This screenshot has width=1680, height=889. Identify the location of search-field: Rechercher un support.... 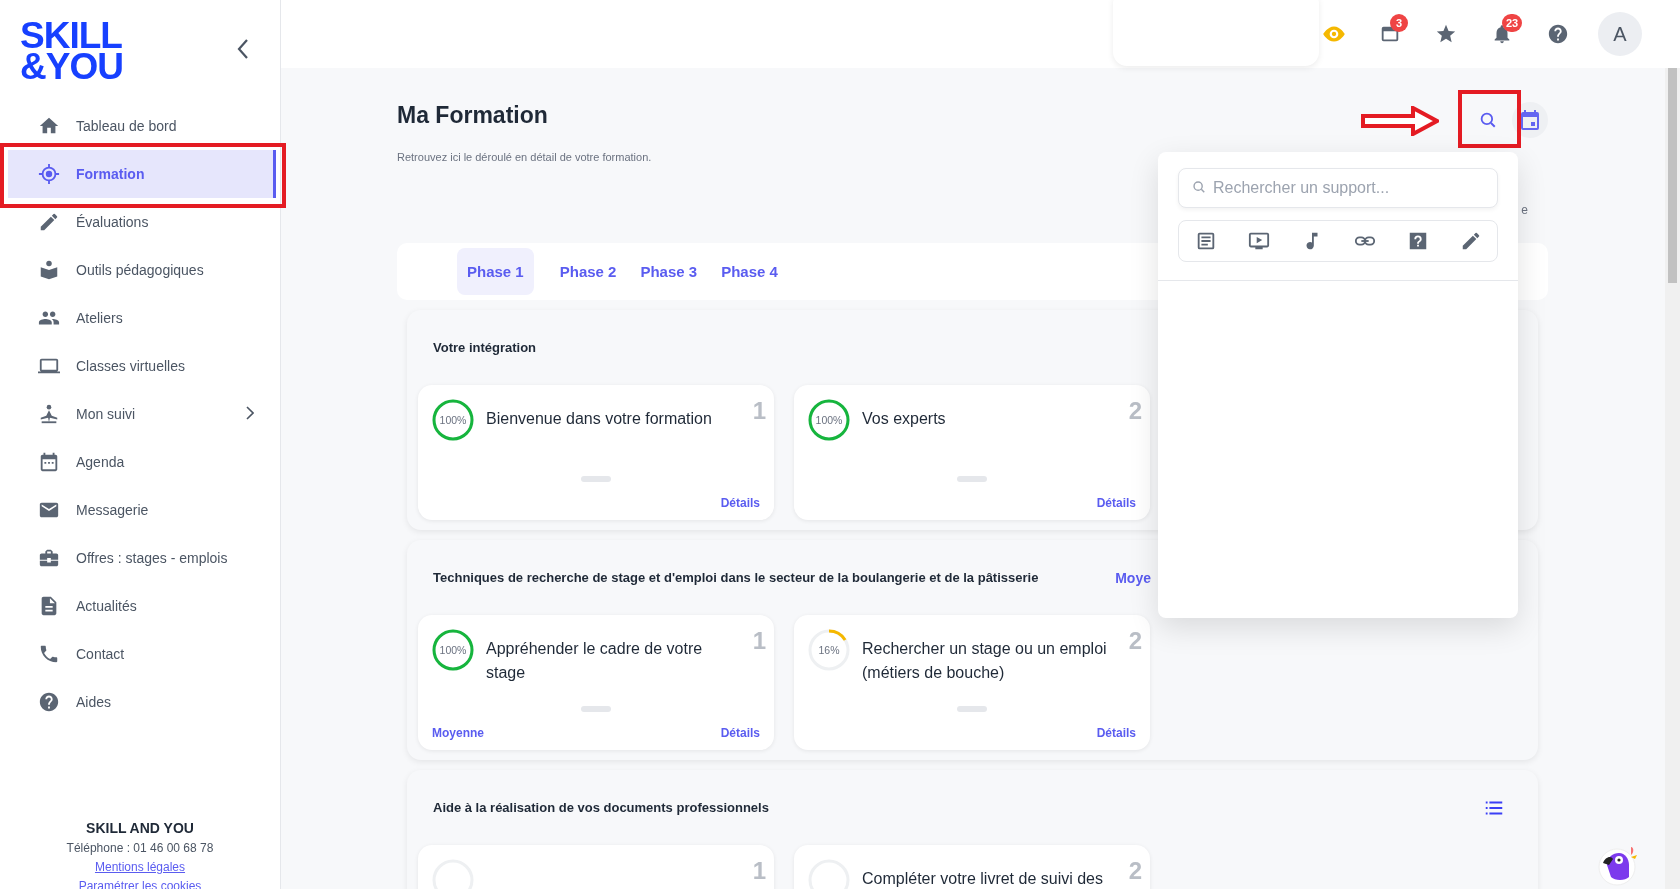
(1338, 188).